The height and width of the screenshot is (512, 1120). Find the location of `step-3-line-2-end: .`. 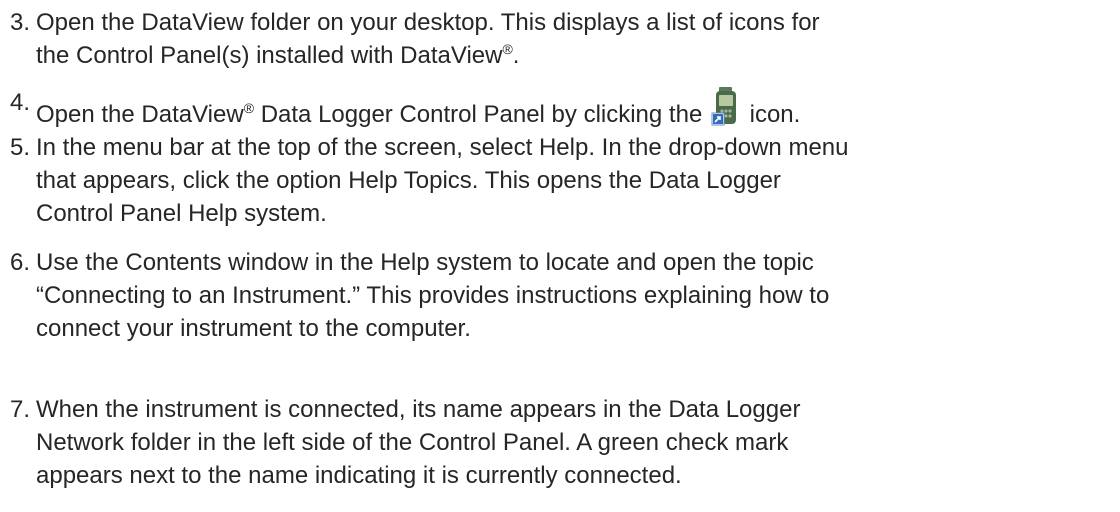

step-3-line-2-end: . is located at coordinates (516, 55).